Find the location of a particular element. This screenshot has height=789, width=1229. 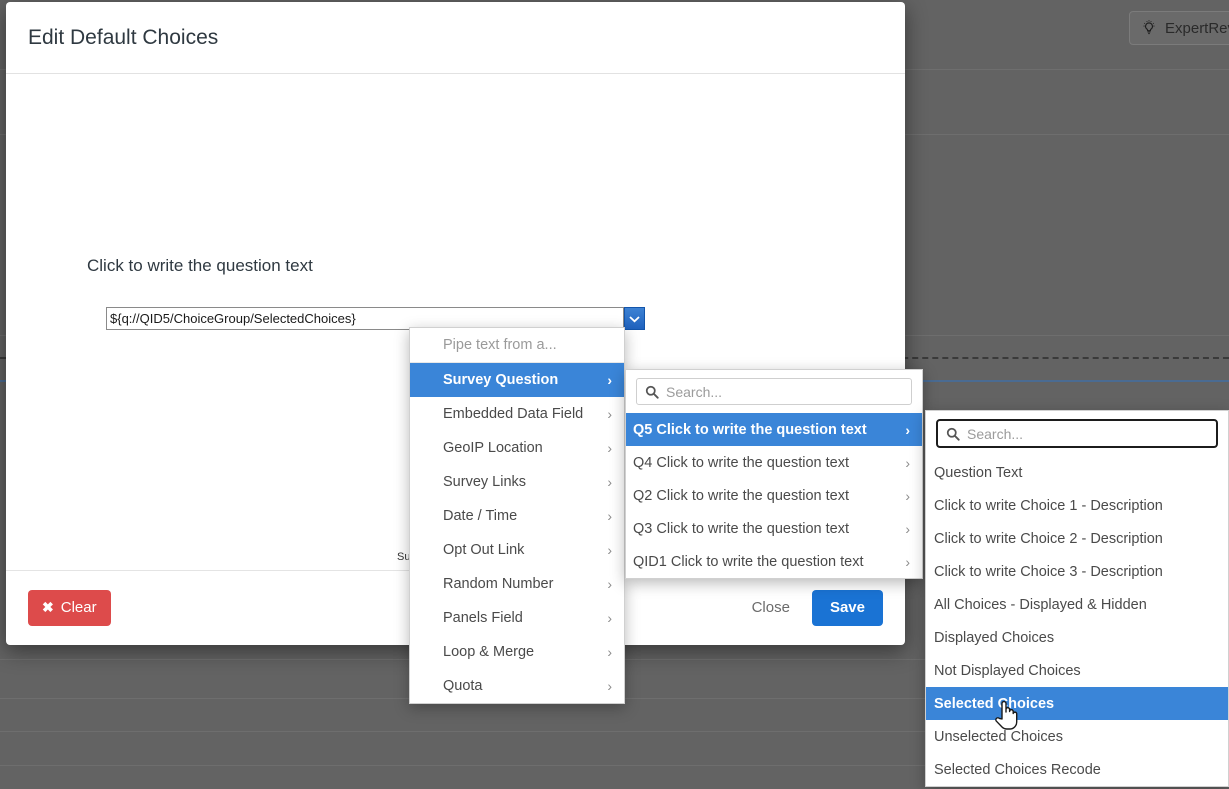

menu-item-geoip-location: GeoIP Location › is located at coordinates (517, 448).